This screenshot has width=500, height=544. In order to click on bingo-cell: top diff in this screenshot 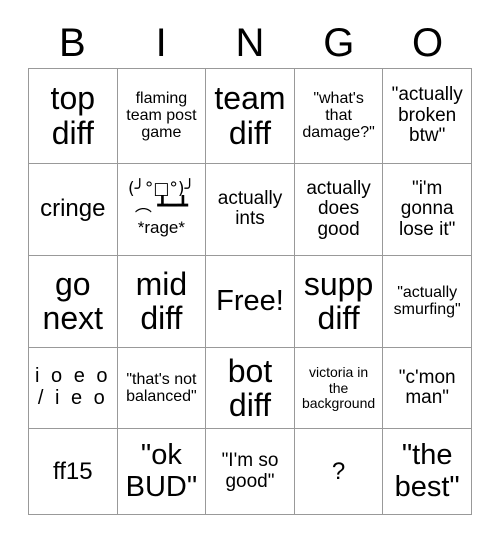, I will do `click(73, 116)`.